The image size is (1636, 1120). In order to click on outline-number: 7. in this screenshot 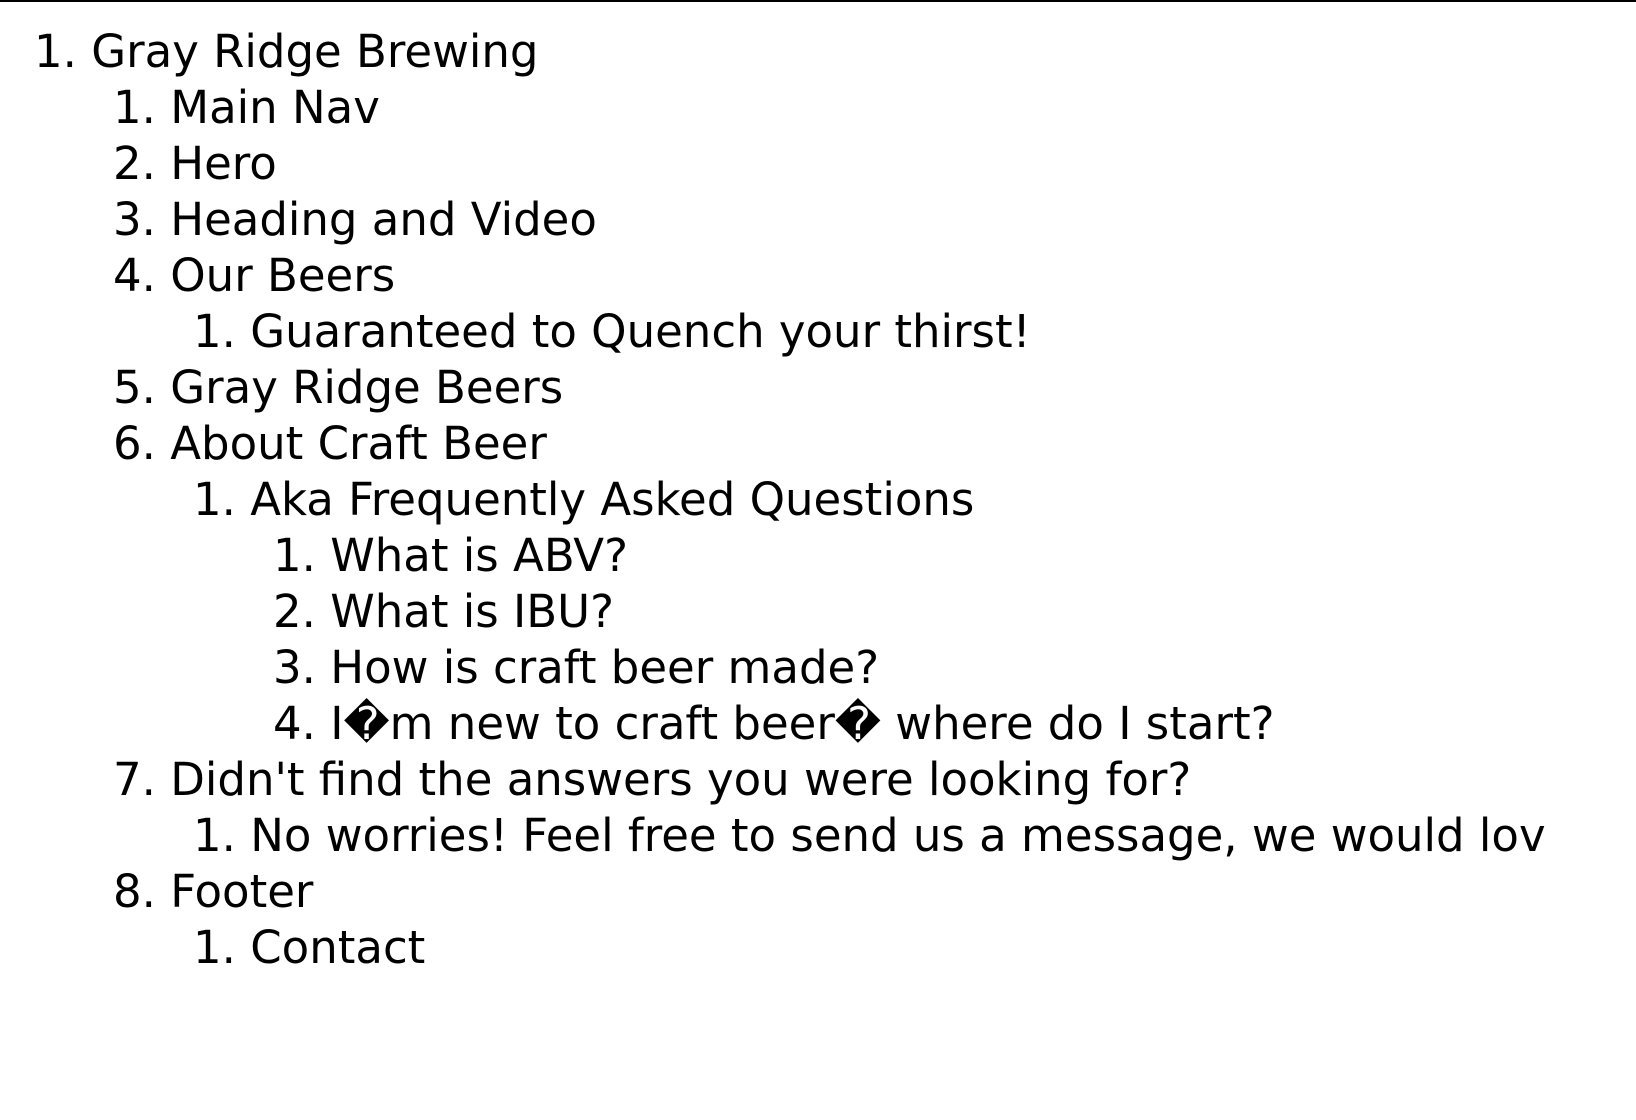, I will do `click(134, 779)`.